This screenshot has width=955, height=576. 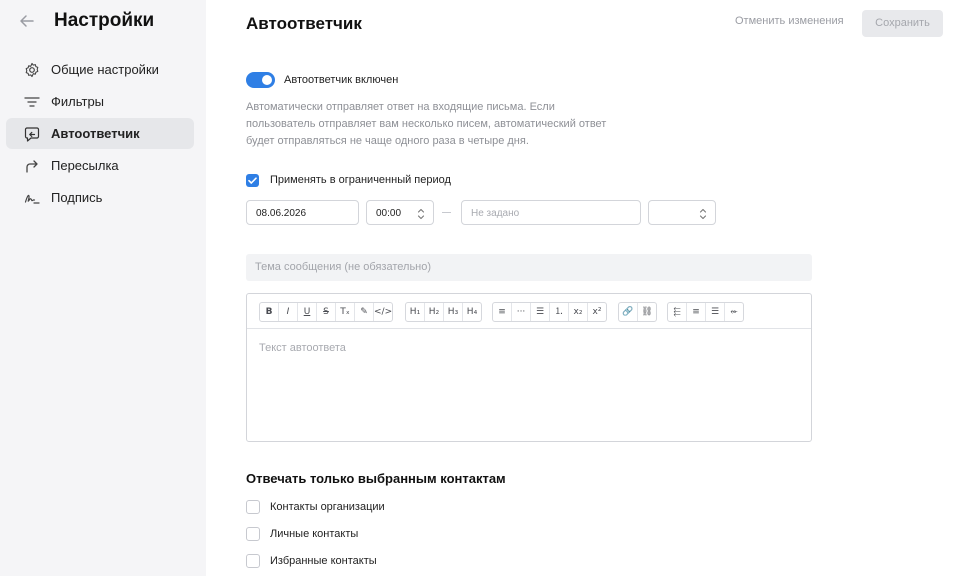 I want to click on back-arrow-icon, so click(x=29, y=22).